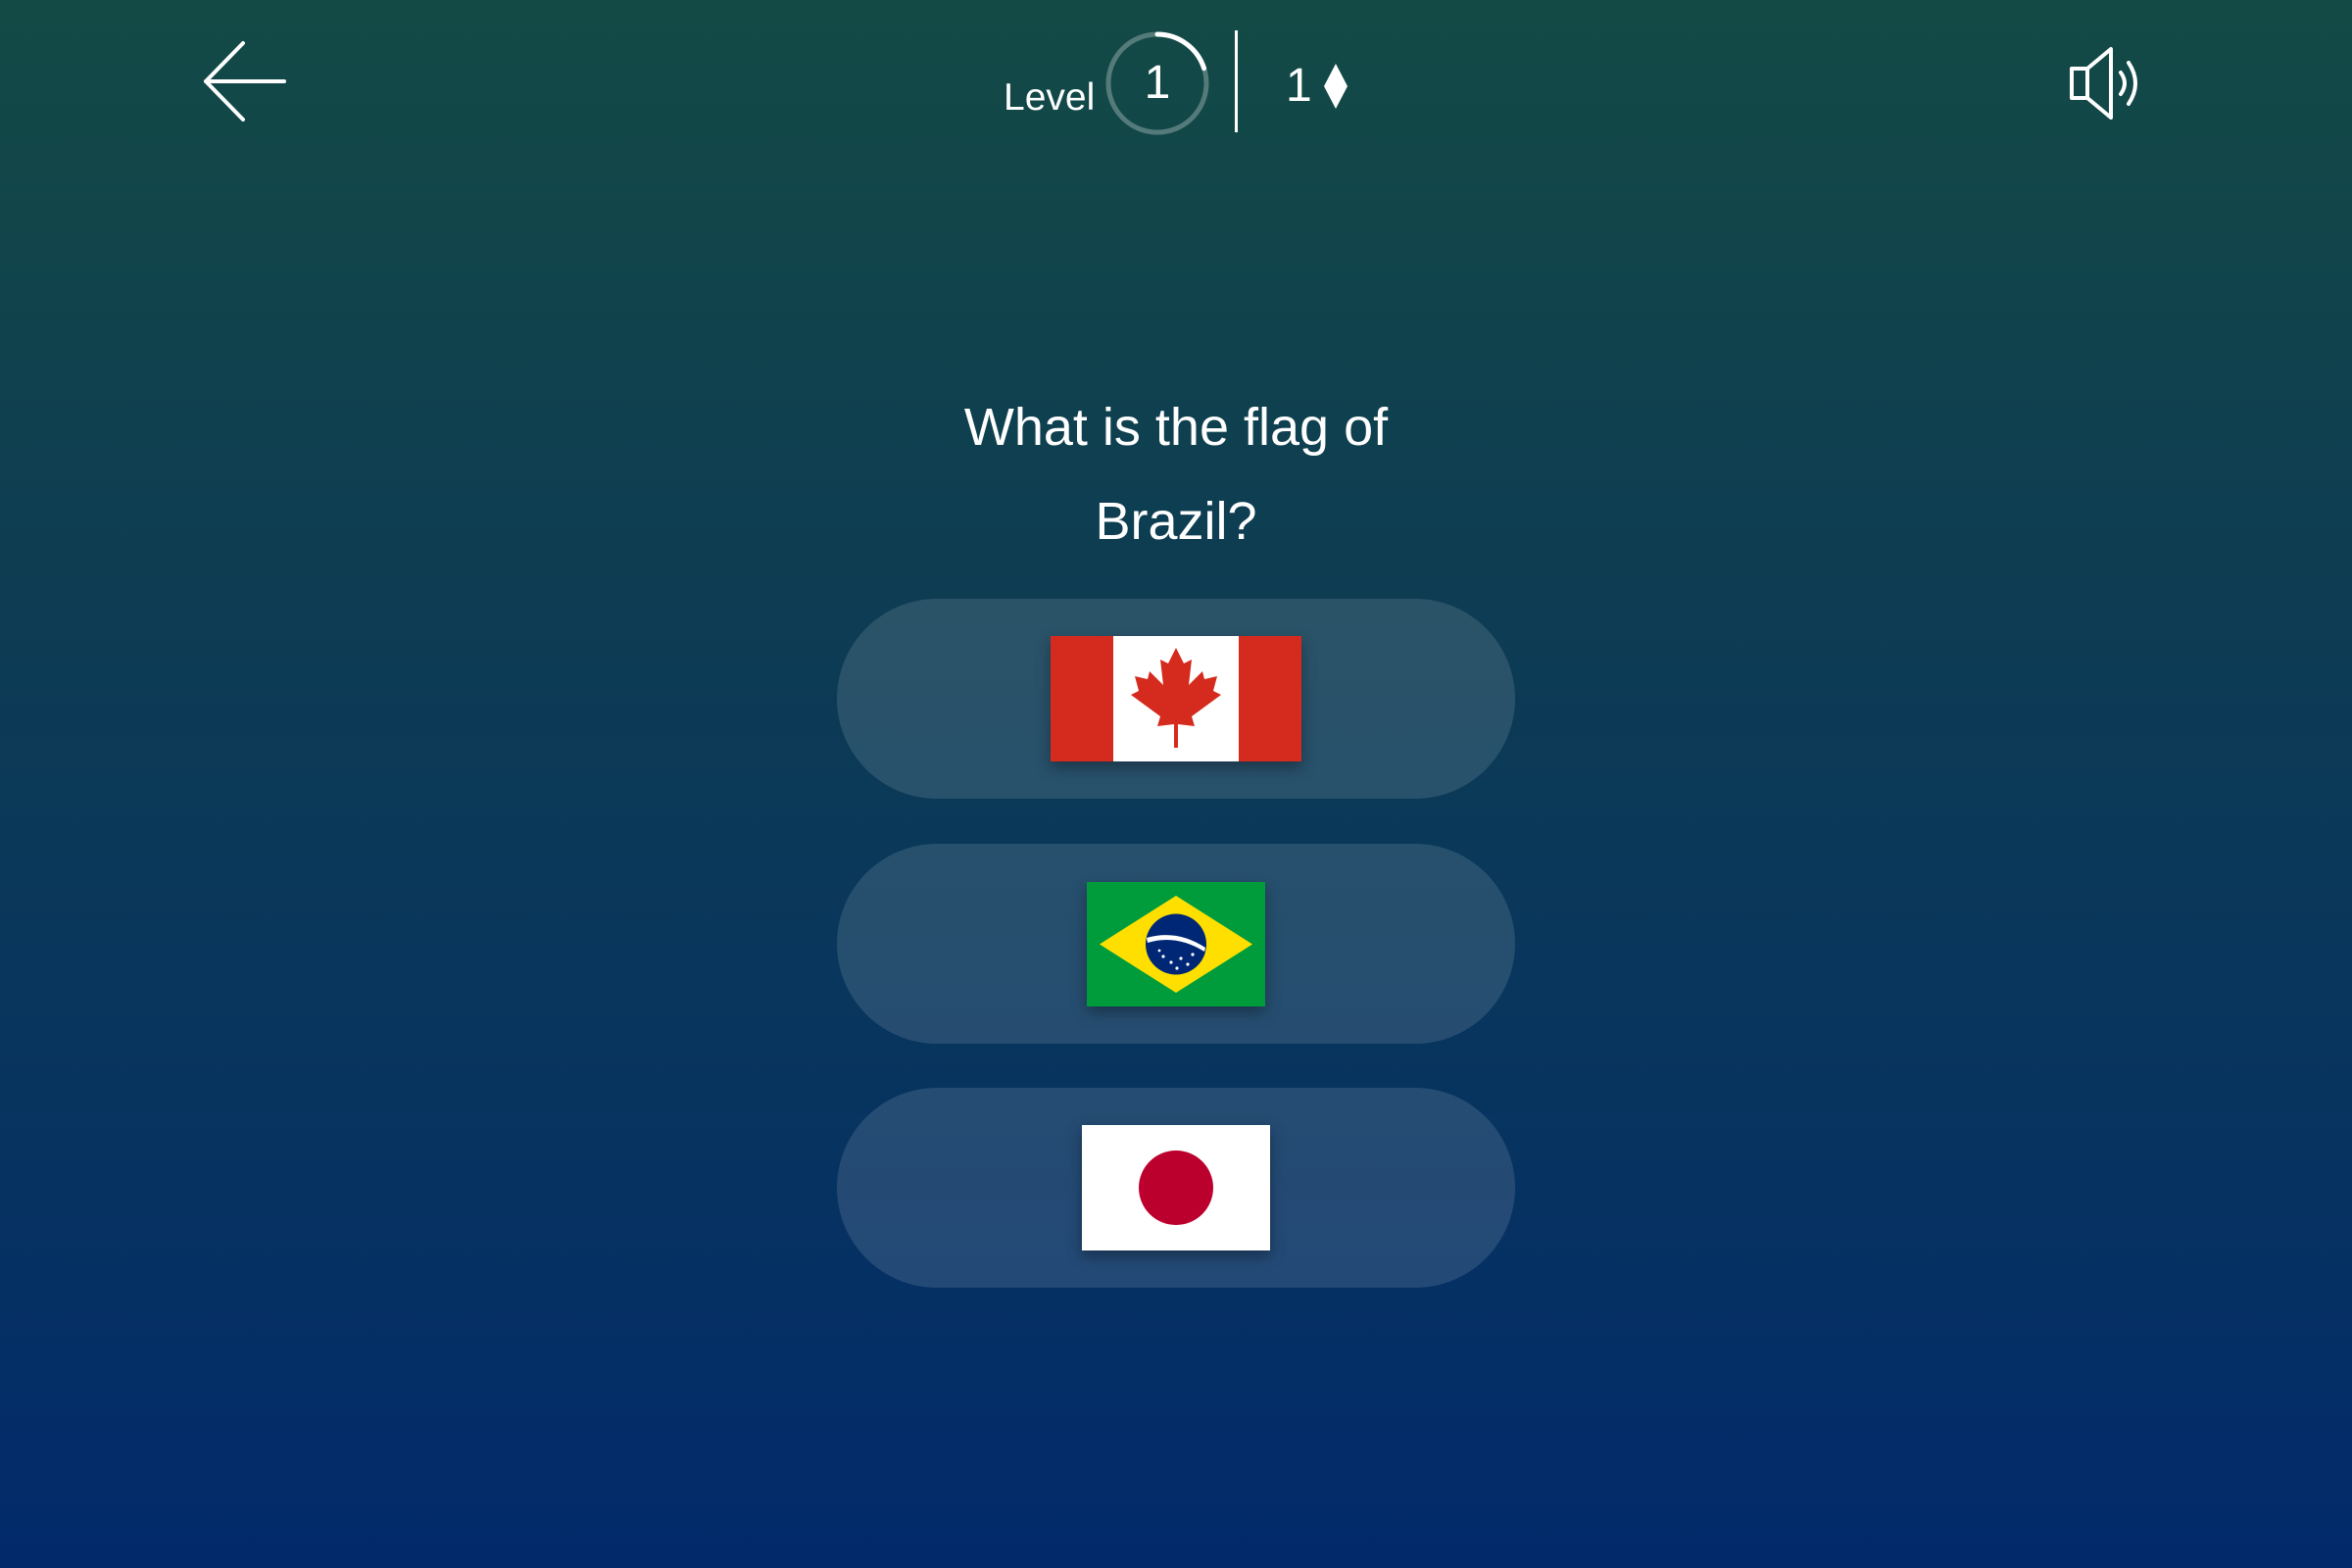 The image size is (2352, 1568). Describe the element at coordinates (1157, 83) in the screenshot. I see `level-number: 1` at that location.